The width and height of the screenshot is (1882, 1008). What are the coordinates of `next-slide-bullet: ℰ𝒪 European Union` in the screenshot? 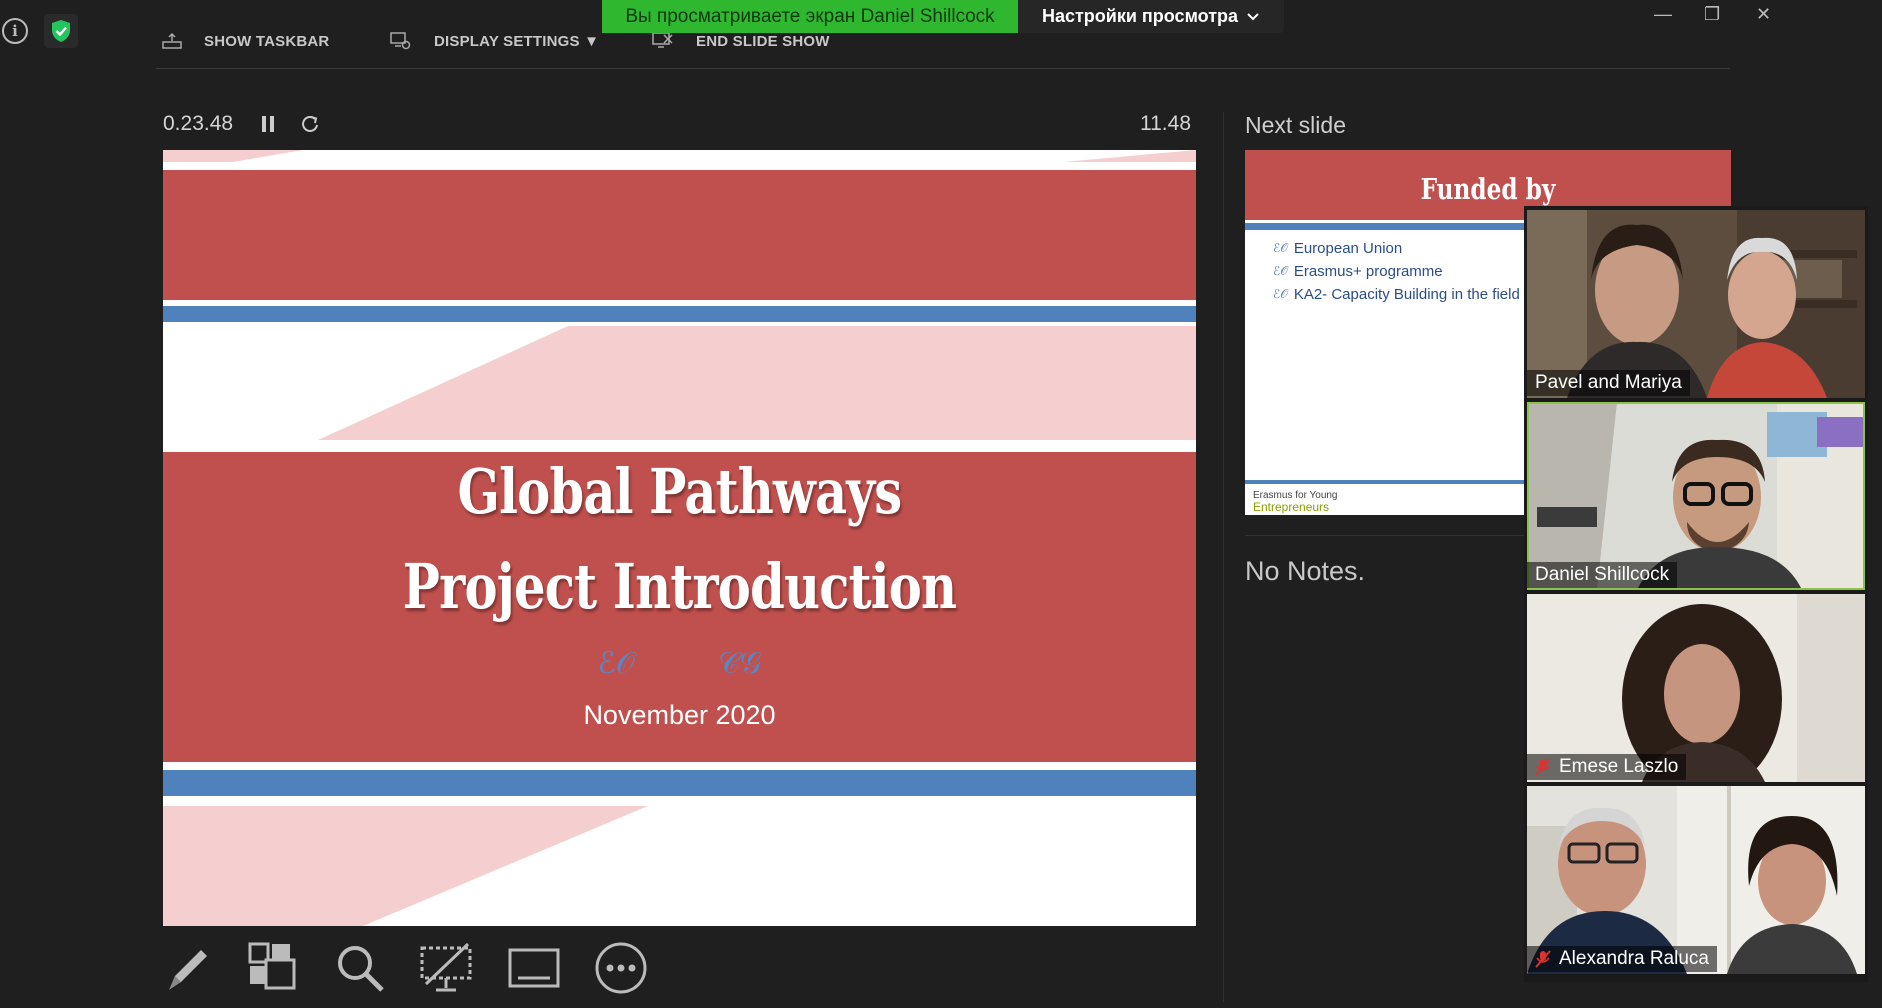 It's located at (1338, 248).